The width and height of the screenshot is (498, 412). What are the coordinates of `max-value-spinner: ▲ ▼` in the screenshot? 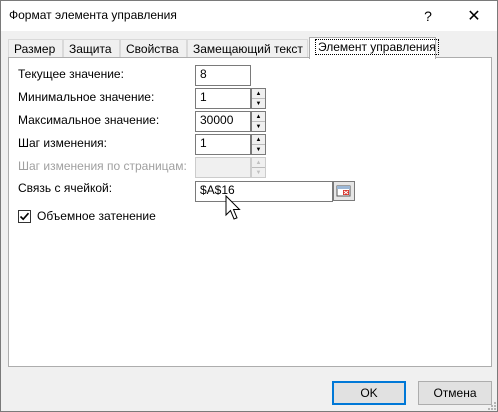 It's located at (258, 121).